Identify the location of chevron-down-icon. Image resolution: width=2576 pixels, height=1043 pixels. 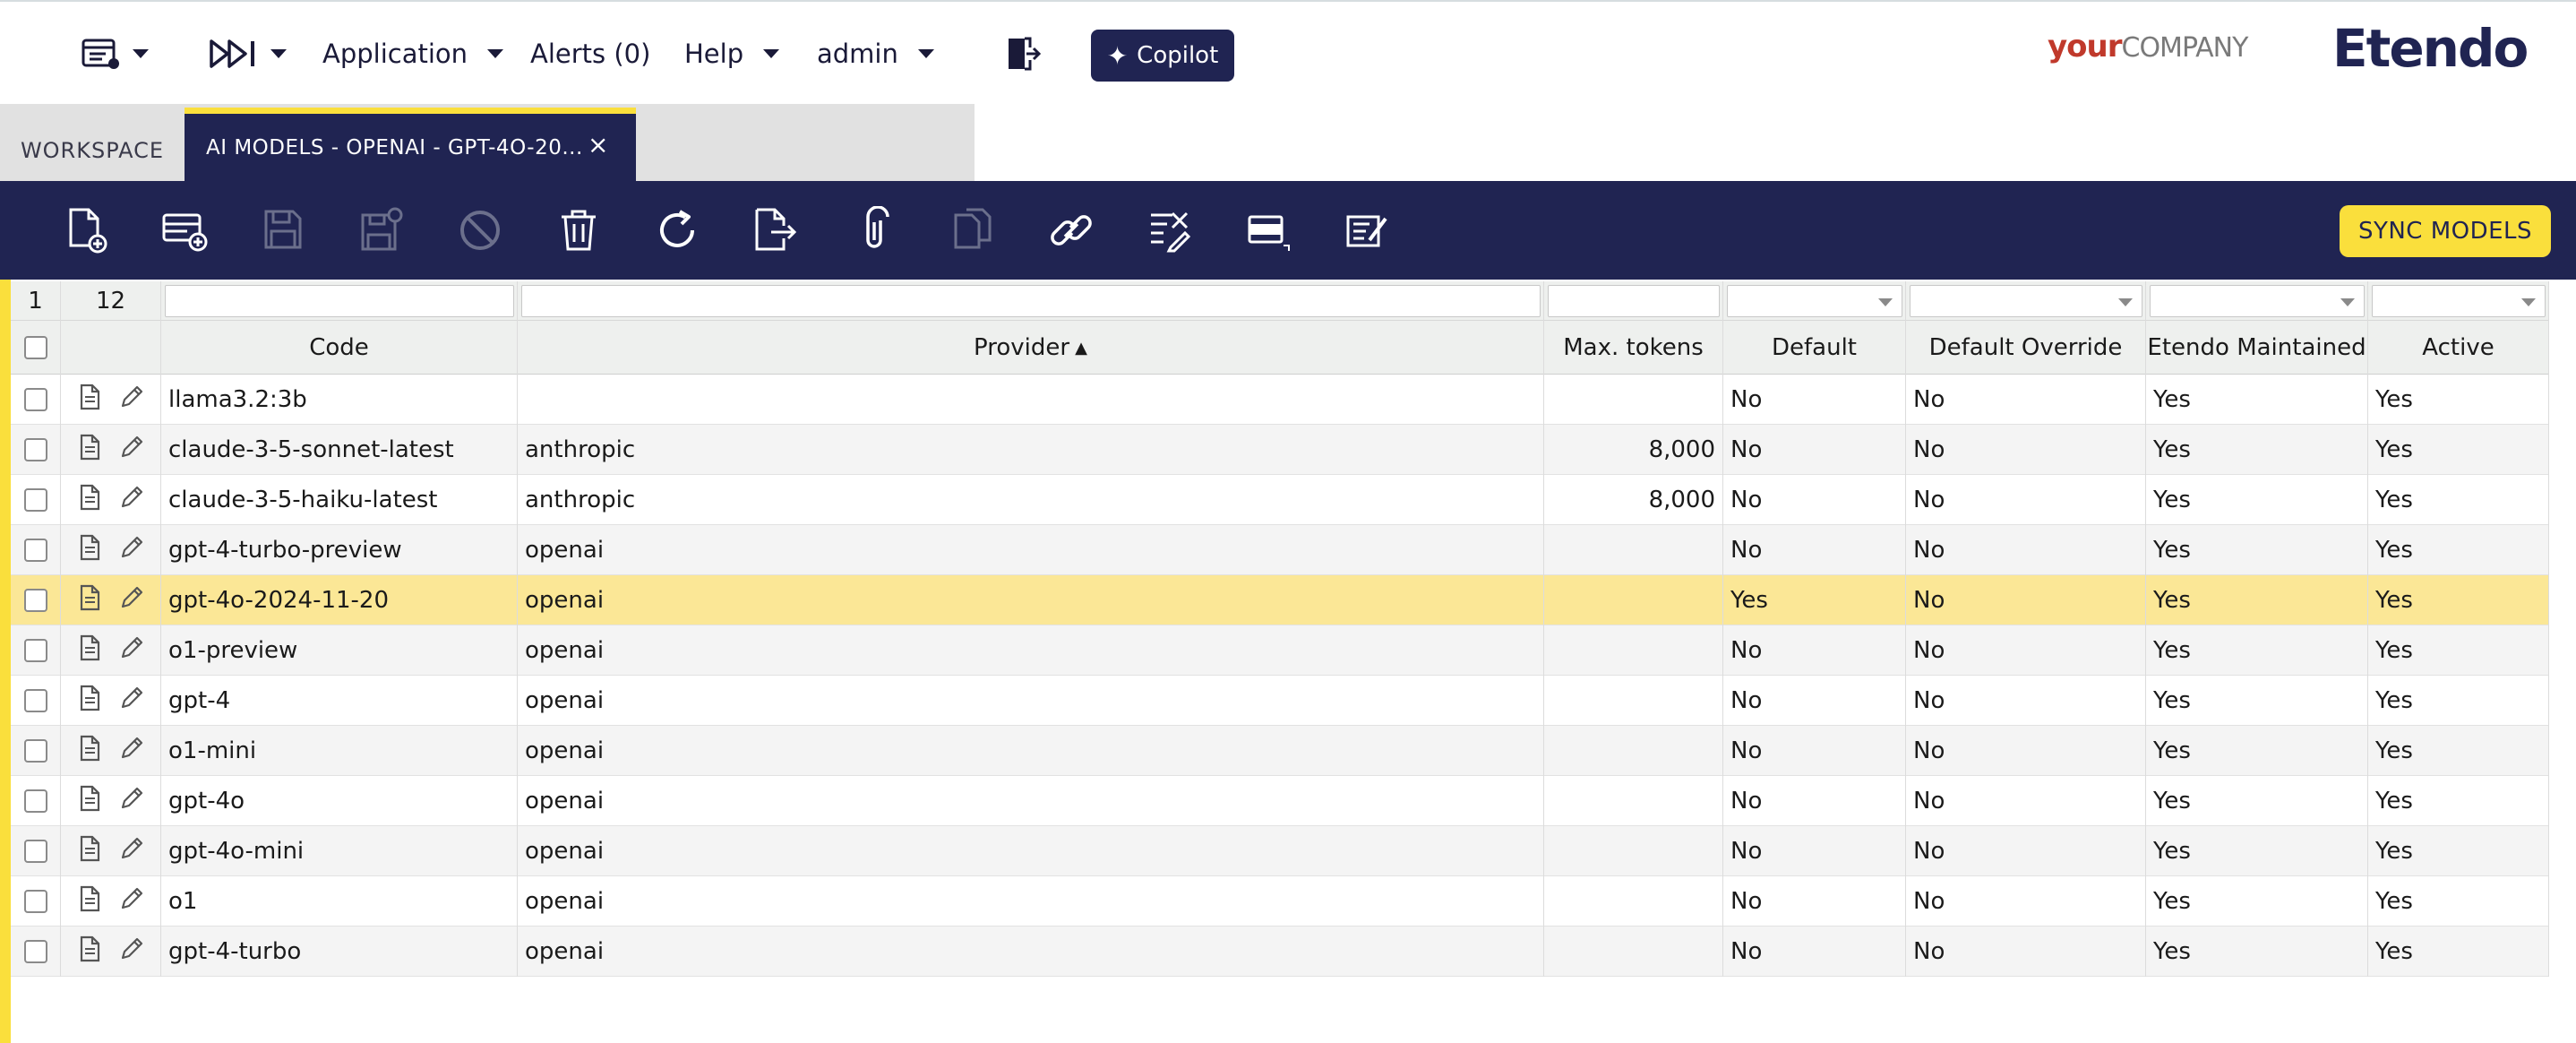
(2528, 302).